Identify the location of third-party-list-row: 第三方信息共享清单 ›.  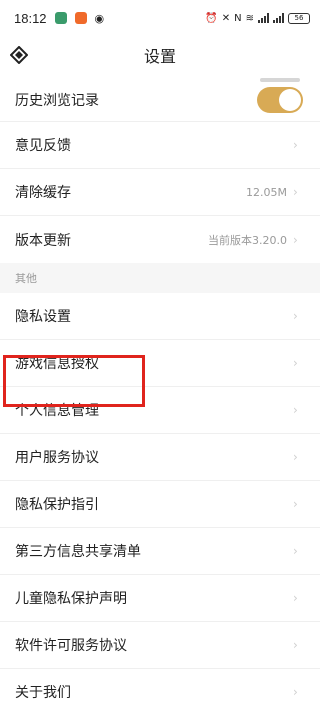
(160, 551).